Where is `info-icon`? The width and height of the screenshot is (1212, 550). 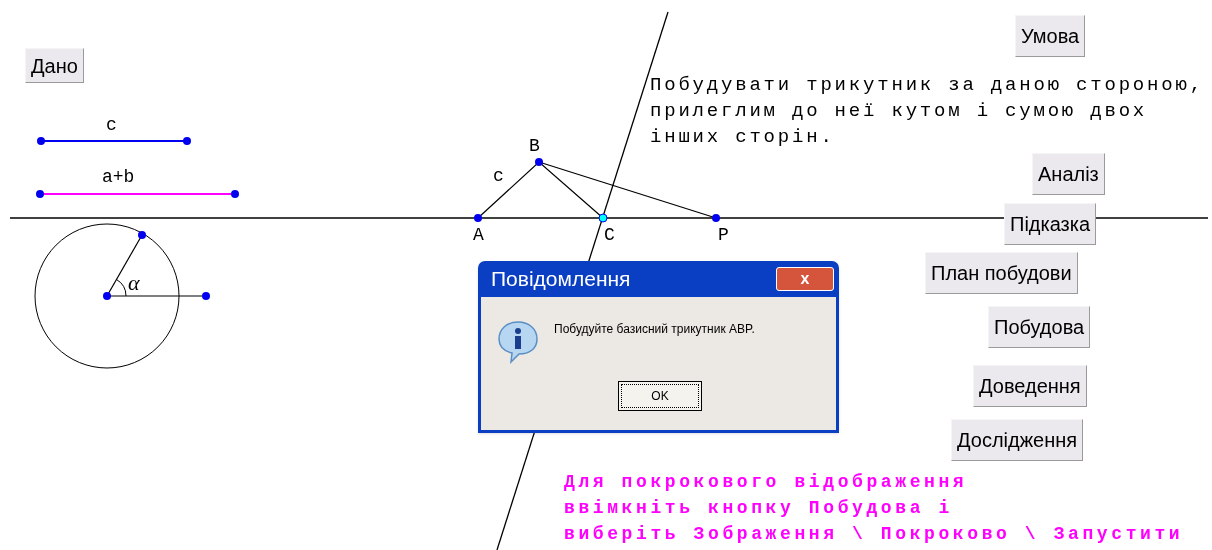 info-icon is located at coordinates (518, 342).